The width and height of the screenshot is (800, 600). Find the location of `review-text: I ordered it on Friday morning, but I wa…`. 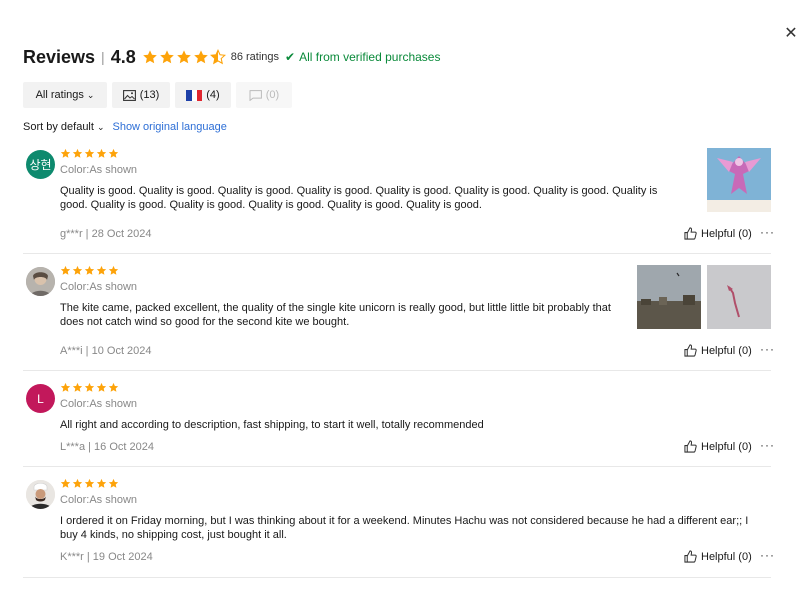

review-text: I ordered it on Friday morning, but I wa… is located at coordinates (404, 528).